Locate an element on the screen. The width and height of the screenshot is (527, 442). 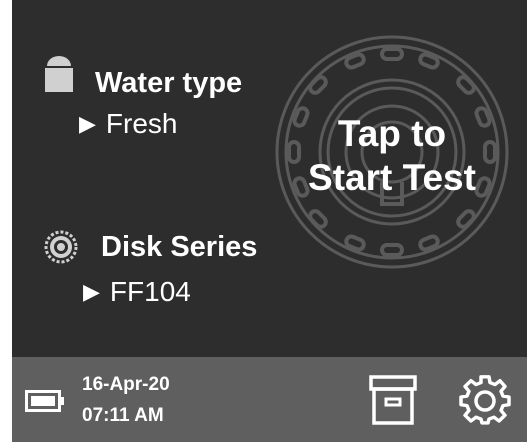
battery-icon is located at coordinates (45, 403).